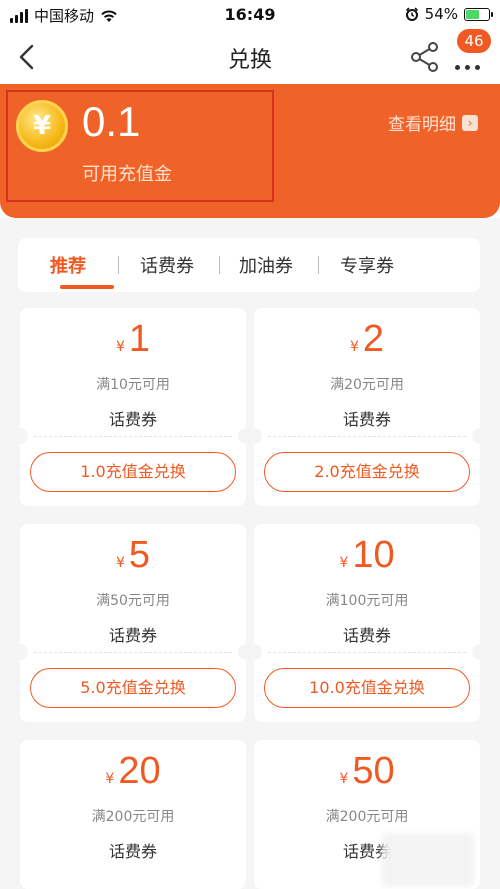 The height and width of the screenshot is (889, 500). I want to click on battery-percent: 54%, so click(441, 14).